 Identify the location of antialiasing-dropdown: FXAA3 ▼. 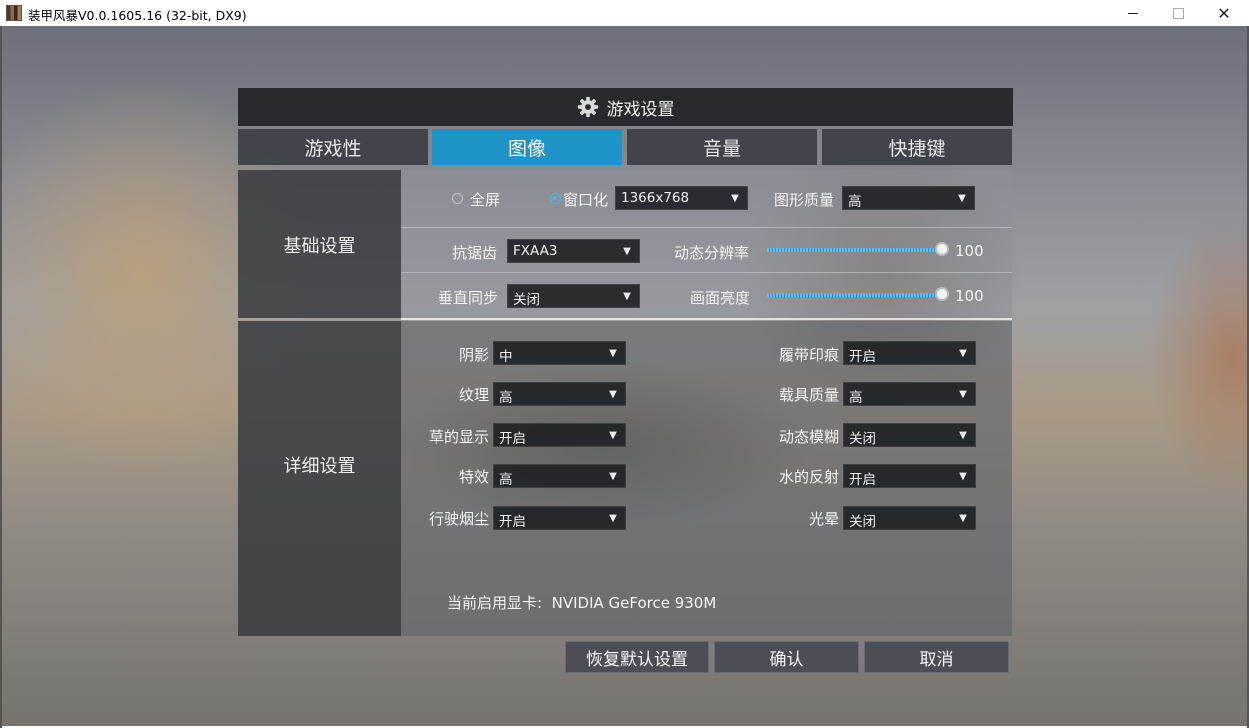
(573, 251).